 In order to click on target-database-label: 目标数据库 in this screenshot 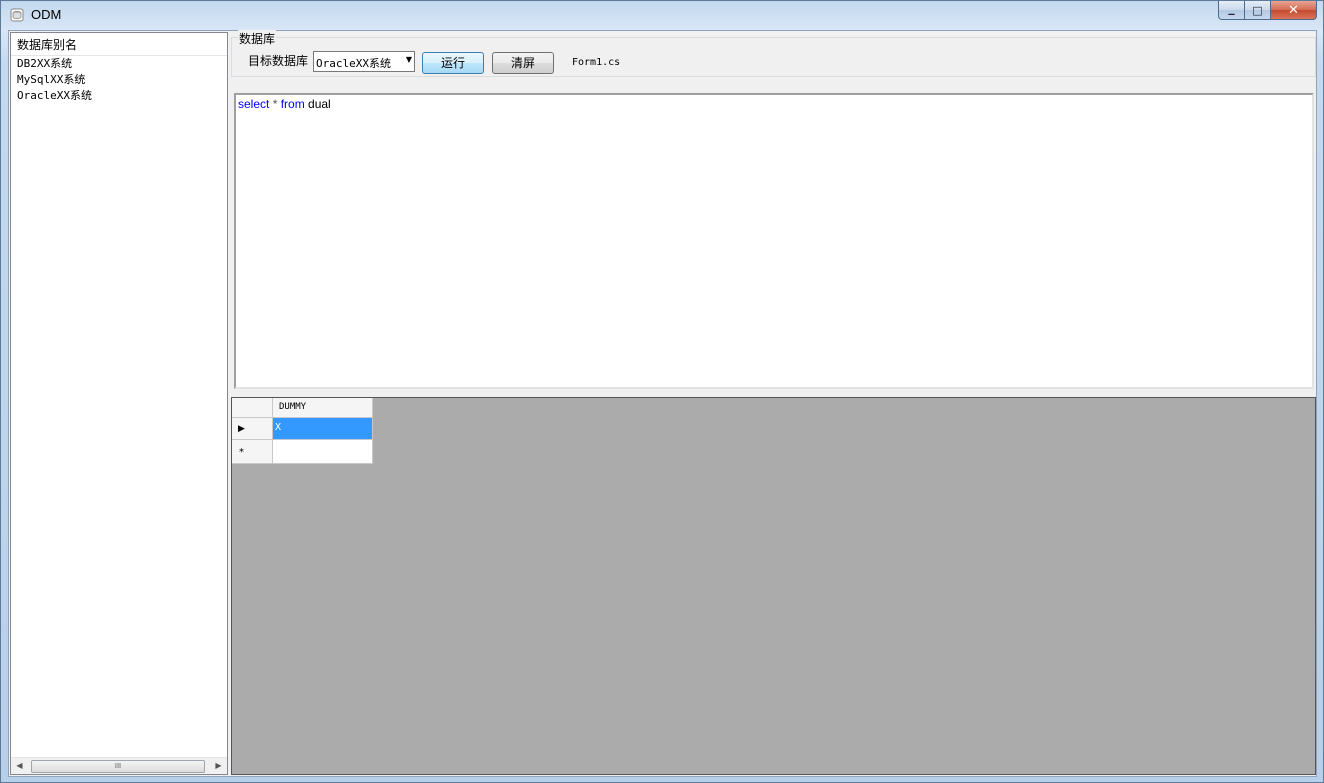, I will do `click(278, 61)`.